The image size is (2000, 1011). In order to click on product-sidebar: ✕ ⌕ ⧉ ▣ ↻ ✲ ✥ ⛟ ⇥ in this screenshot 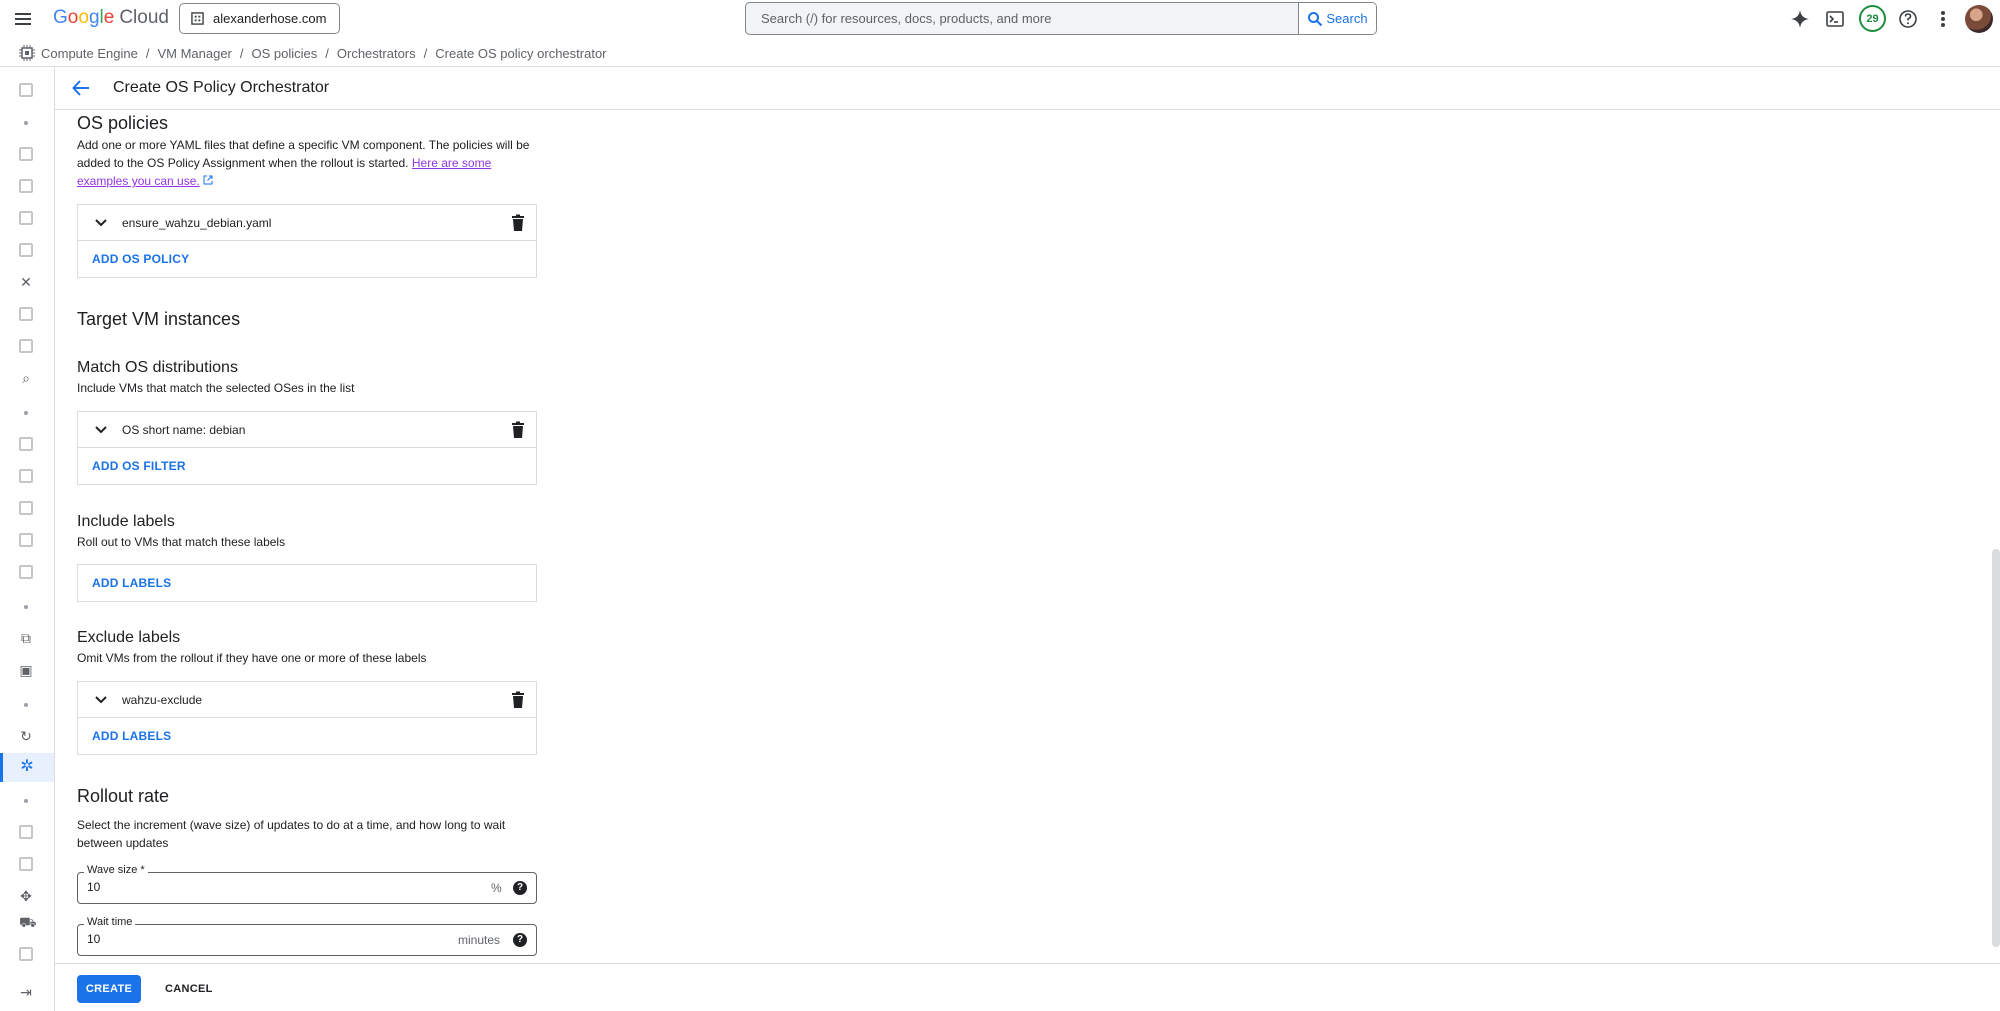, I will do `click(27, 539)`.